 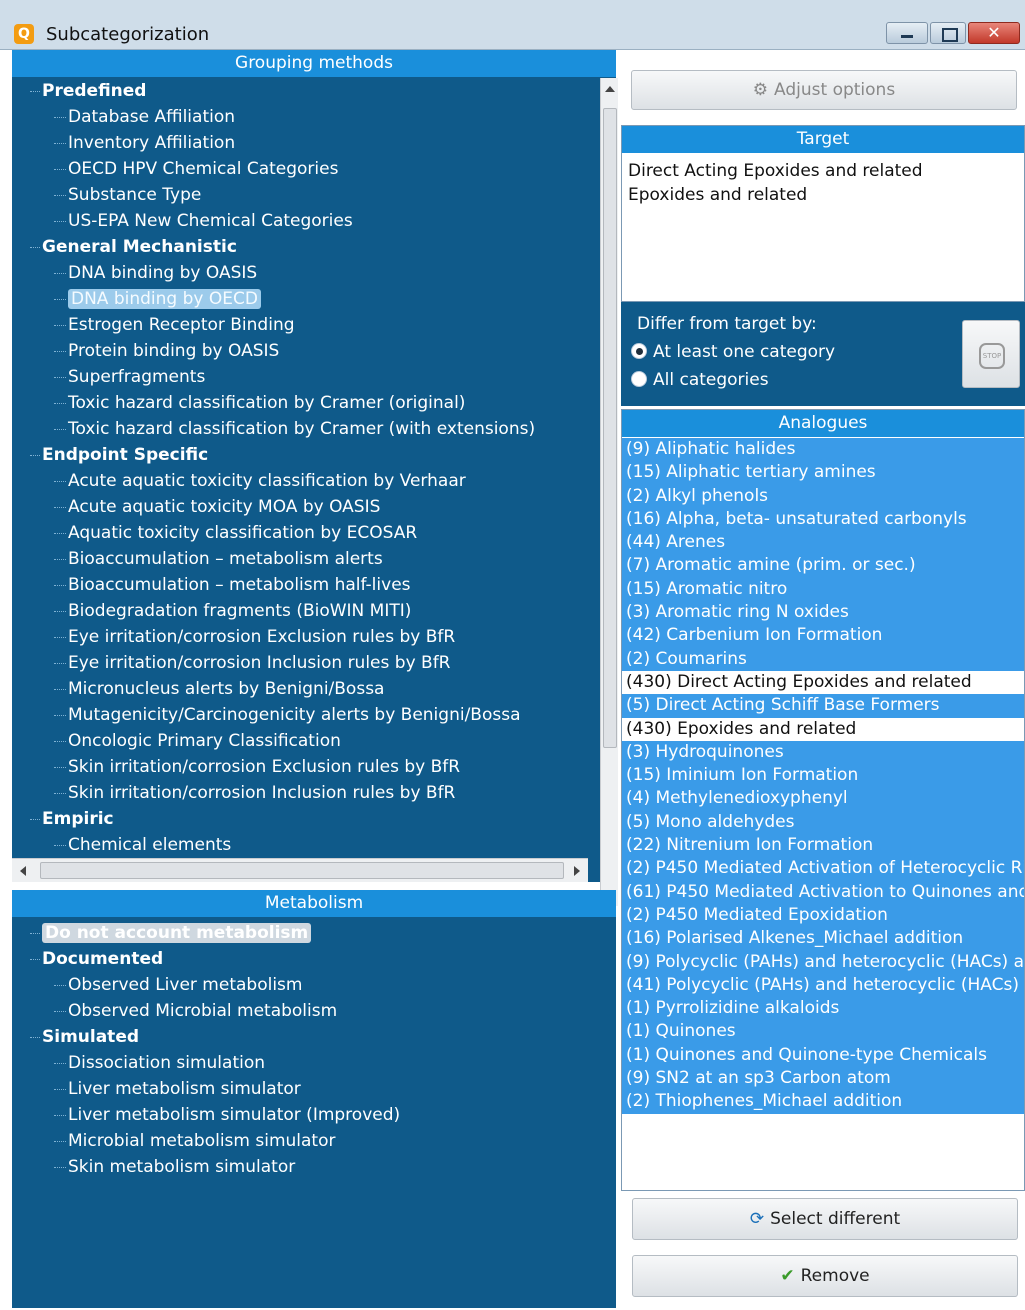 What do you see at coordinates (823, 496) in the screenshot?
I see `analogue-item: (2) Alkyl phenols` at bounding box center [823, 496].